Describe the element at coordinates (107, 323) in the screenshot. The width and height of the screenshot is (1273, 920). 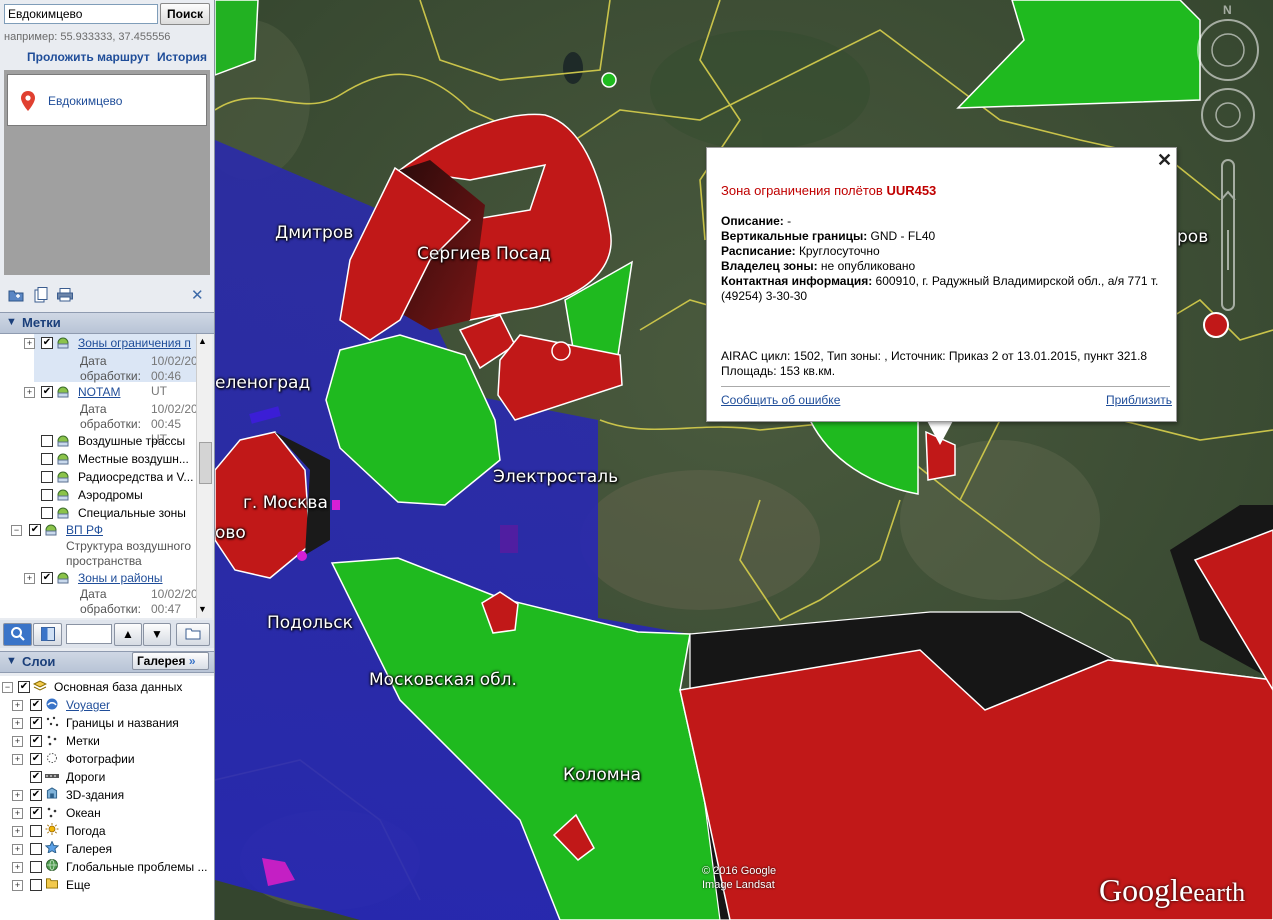
I see `places-header: ▼ Метки` at that location.